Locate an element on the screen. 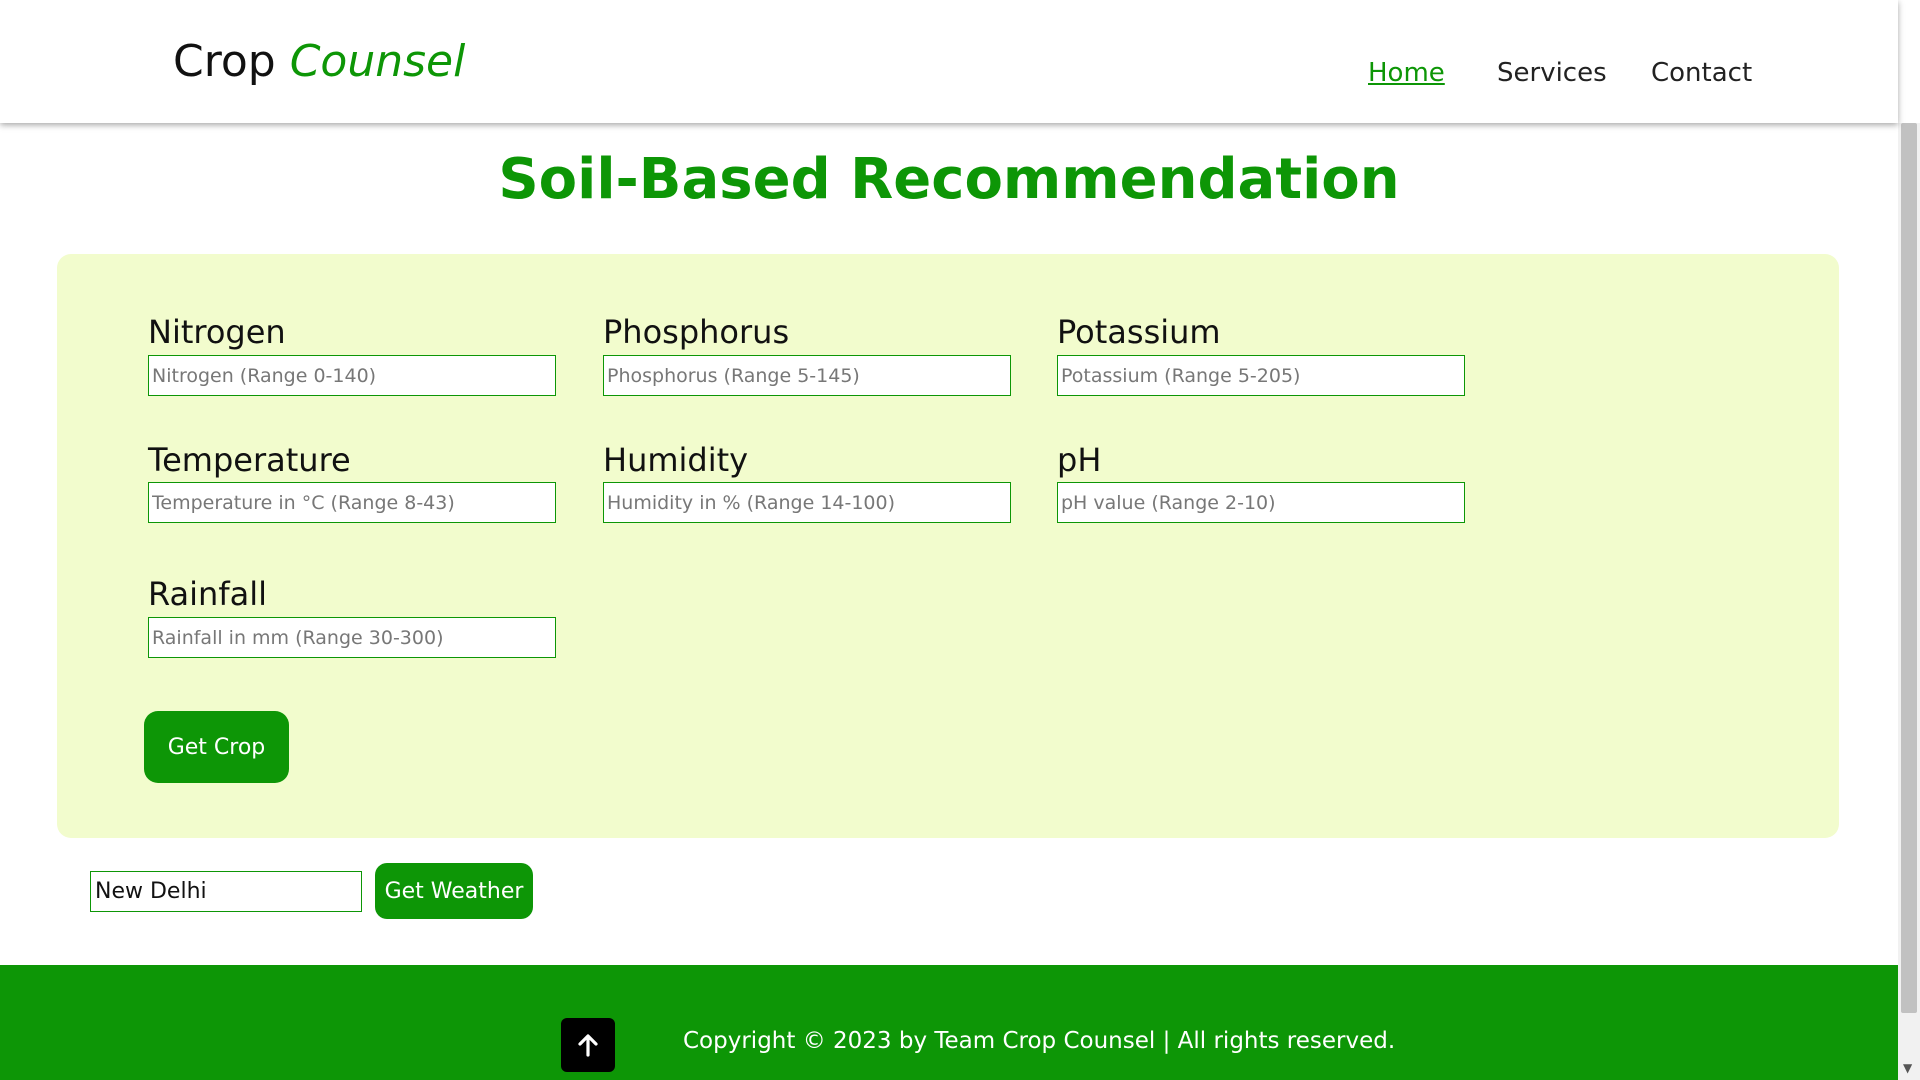 This screenshot has height=1080, width=1920. nav-home-link: Home is located at coordinates (1406, 73).